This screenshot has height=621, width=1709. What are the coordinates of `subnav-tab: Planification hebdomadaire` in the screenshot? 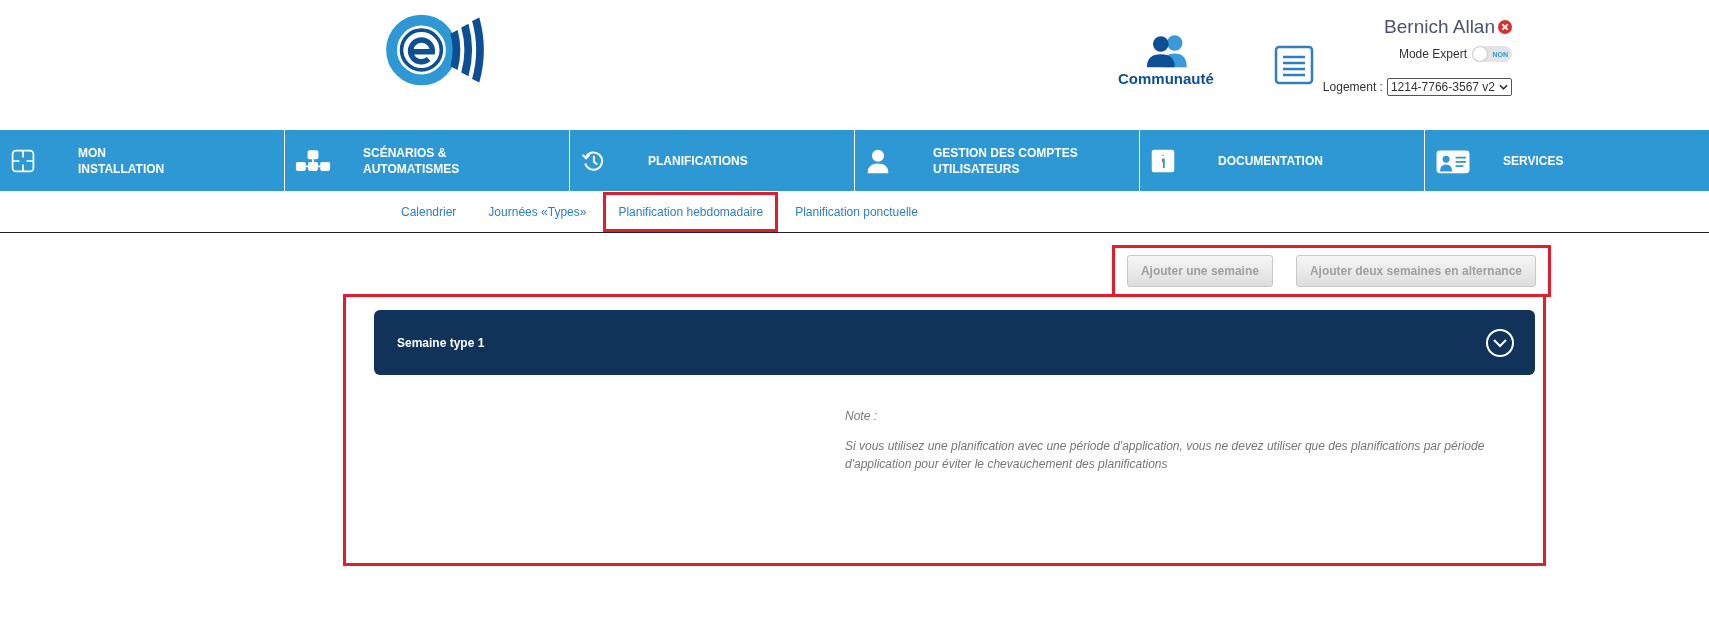 It's located at (691, 211).